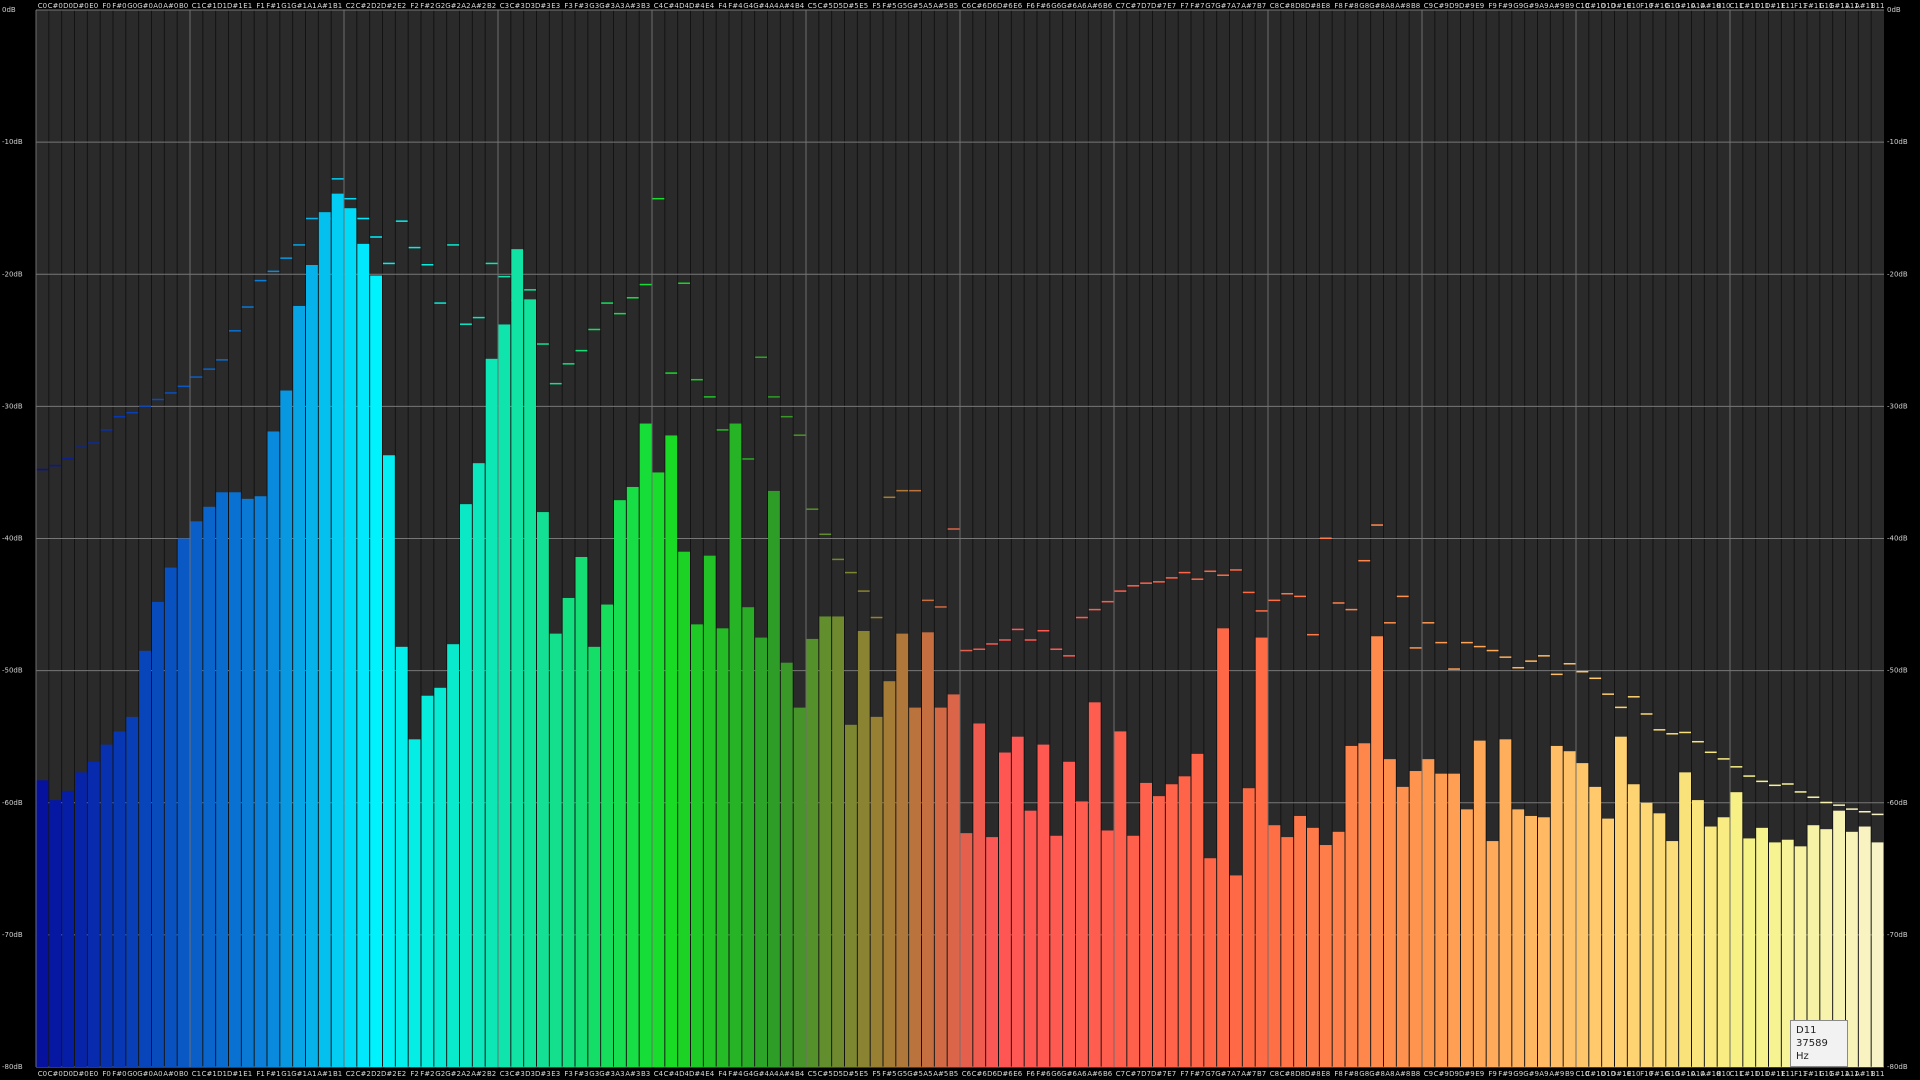 The width and height of the screenshot is (1920, 1080). I want to click on bottom-note-label: A#7, so click(1248, 1074).